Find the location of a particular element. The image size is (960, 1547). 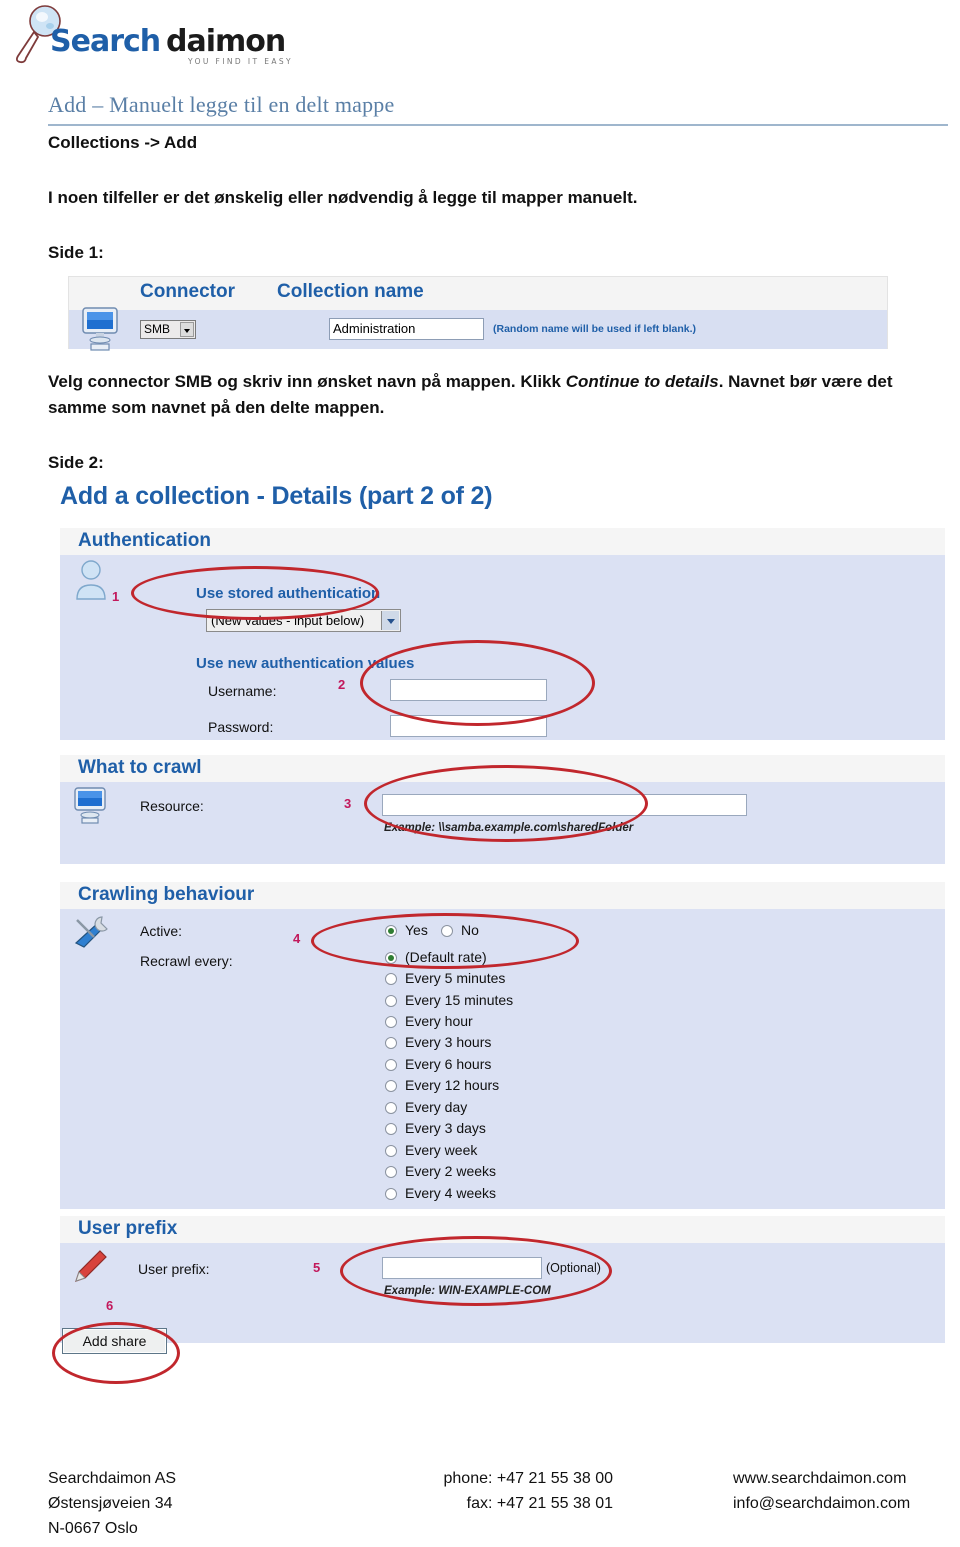

callout-number-5: 5 is located at coordinates (317, 1267).